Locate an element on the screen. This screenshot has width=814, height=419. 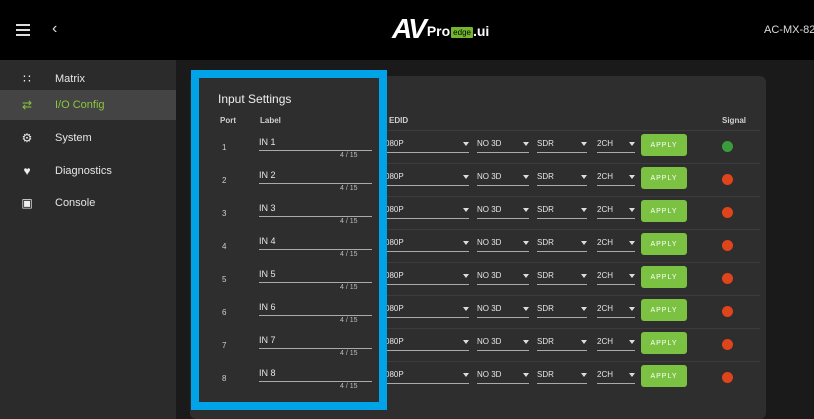
sidebar-item-system: ⚙ System is located at coordinates (88, 138).